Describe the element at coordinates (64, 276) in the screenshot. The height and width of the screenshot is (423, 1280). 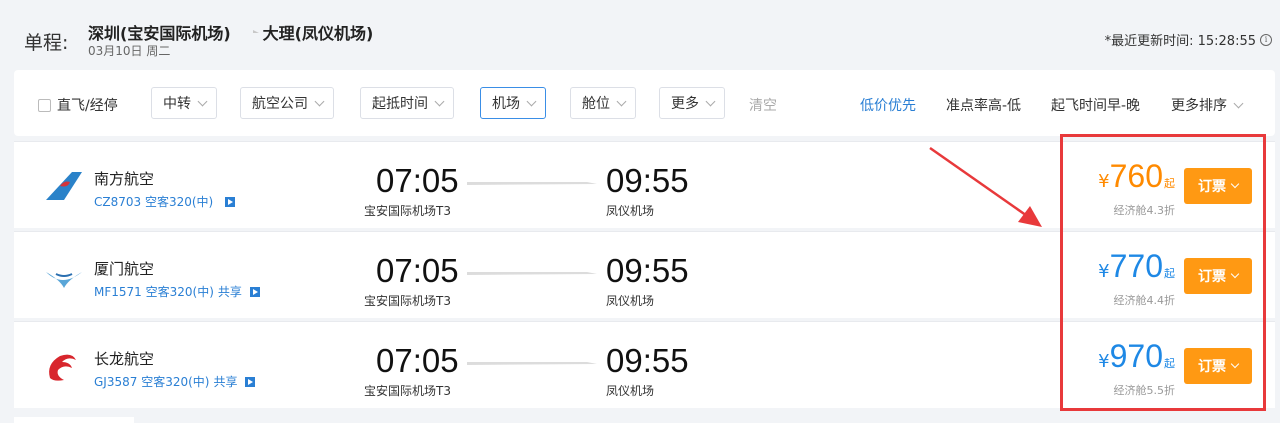
I see `xiamen-airlines-logo-icon` at that location.